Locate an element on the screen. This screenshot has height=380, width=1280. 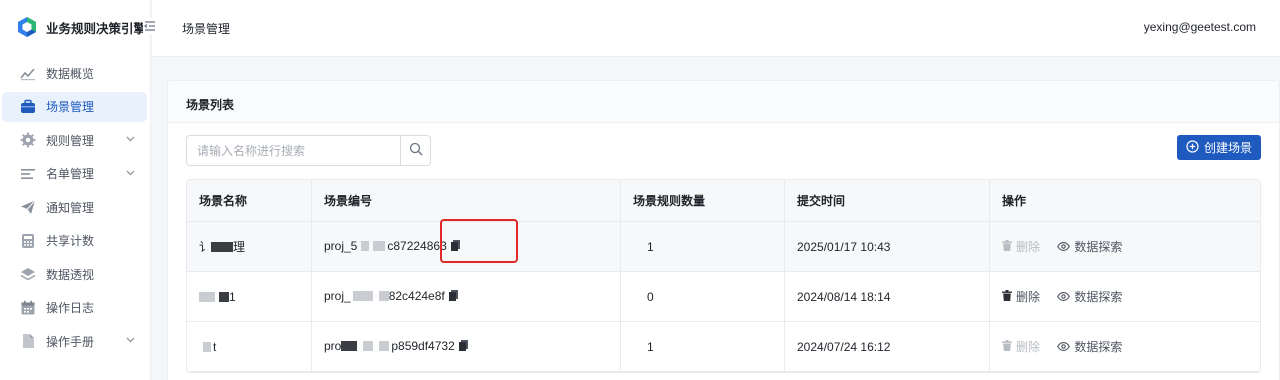
scene-name-prefix: 讠 is located at coordinates (205, 247).